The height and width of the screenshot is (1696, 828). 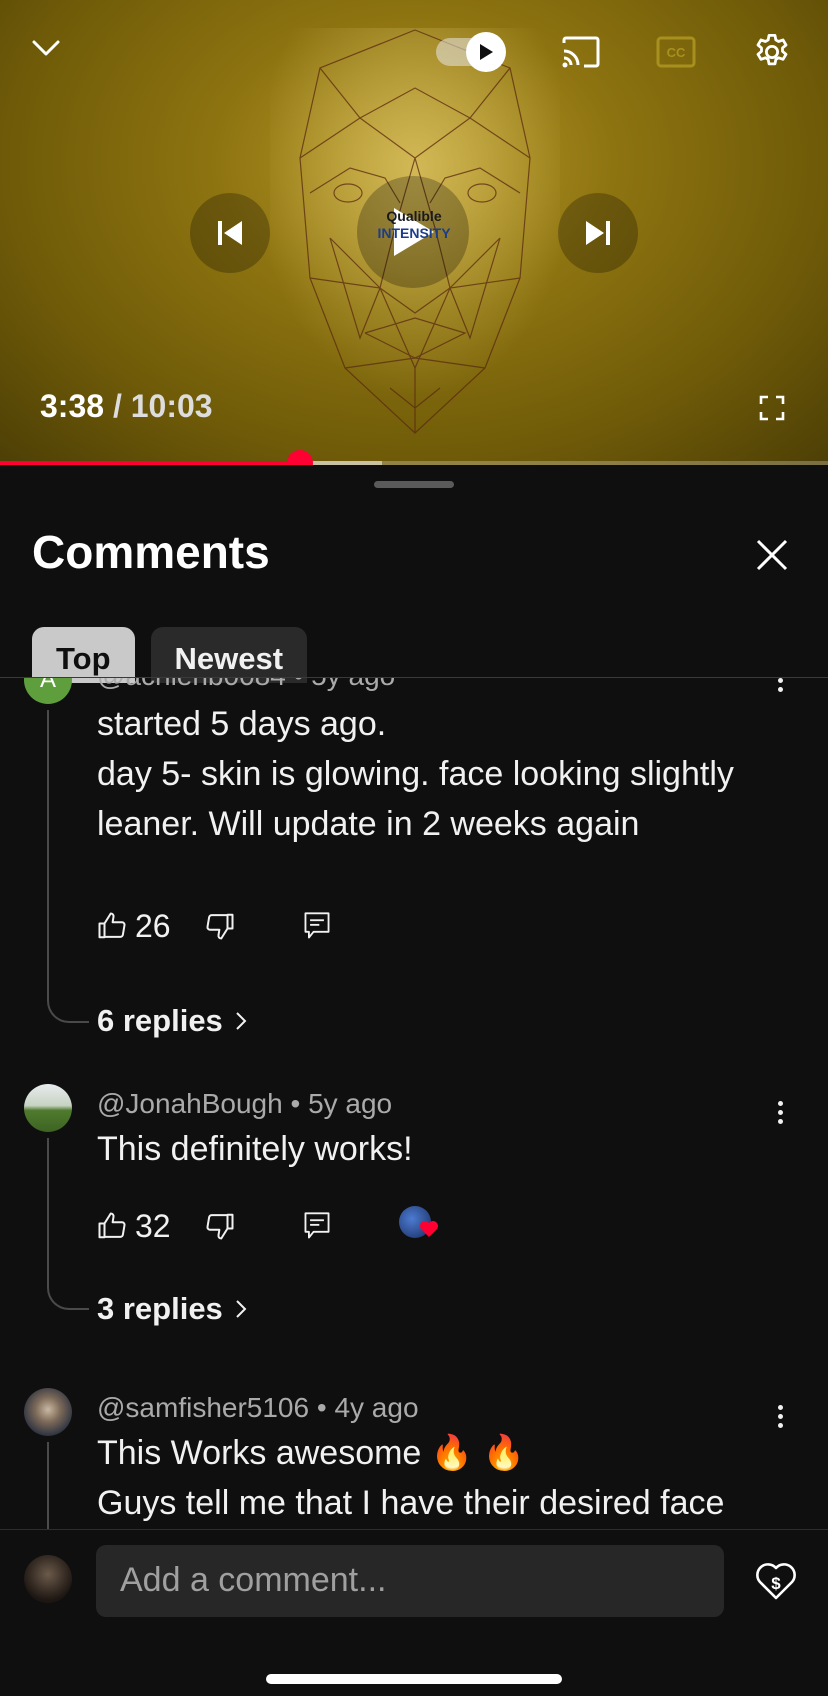 What do you see at coordinates (160, 1308) in the screenshot?
I see `replies-count: 3 replies` at bounding box center [160, 1308].